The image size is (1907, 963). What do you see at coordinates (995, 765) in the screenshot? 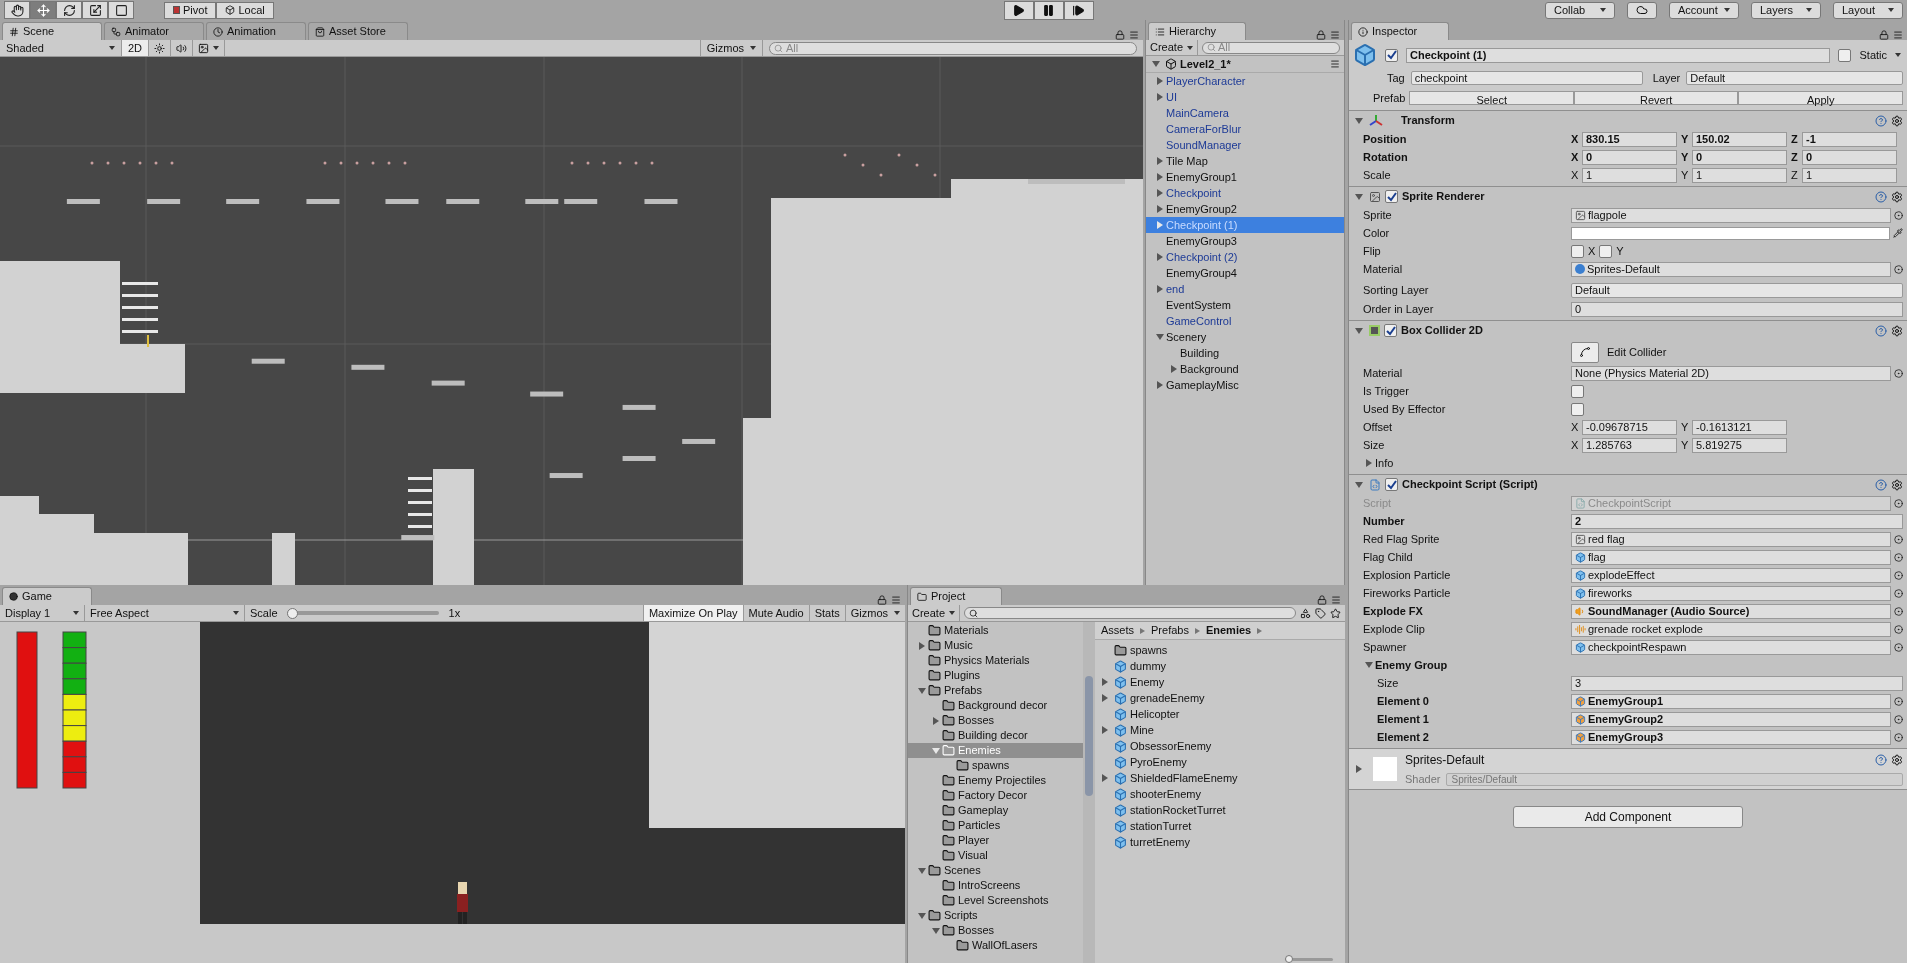
I see `folder-item: spawns` at bounding box center [995, 765].